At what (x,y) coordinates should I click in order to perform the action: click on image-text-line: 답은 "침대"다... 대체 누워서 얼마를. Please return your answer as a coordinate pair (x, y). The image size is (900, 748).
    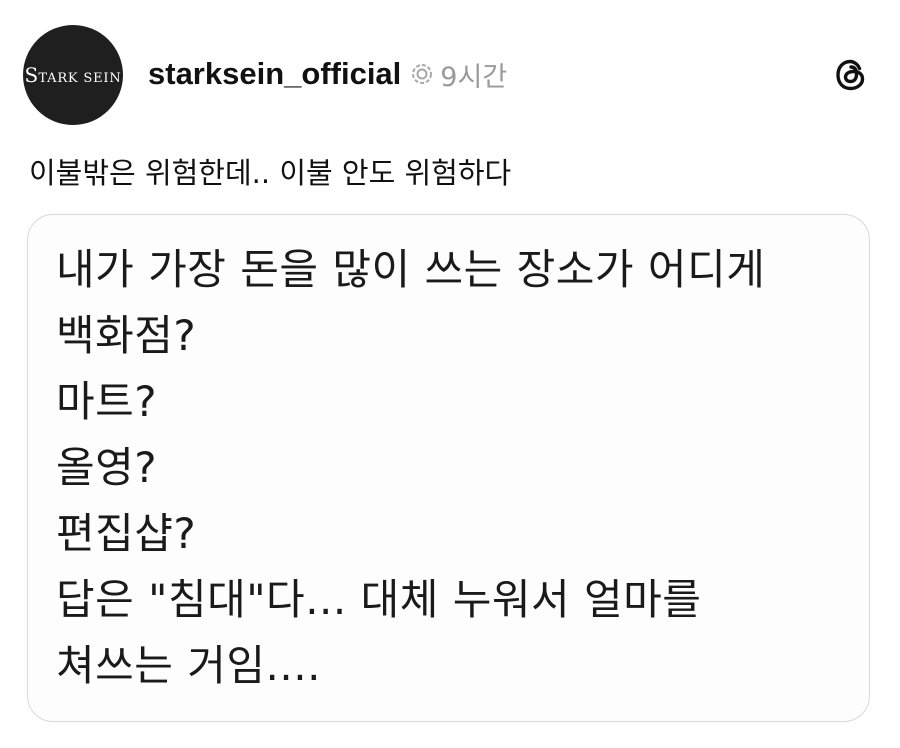
    Looking at the image, I should click on (379, 599).